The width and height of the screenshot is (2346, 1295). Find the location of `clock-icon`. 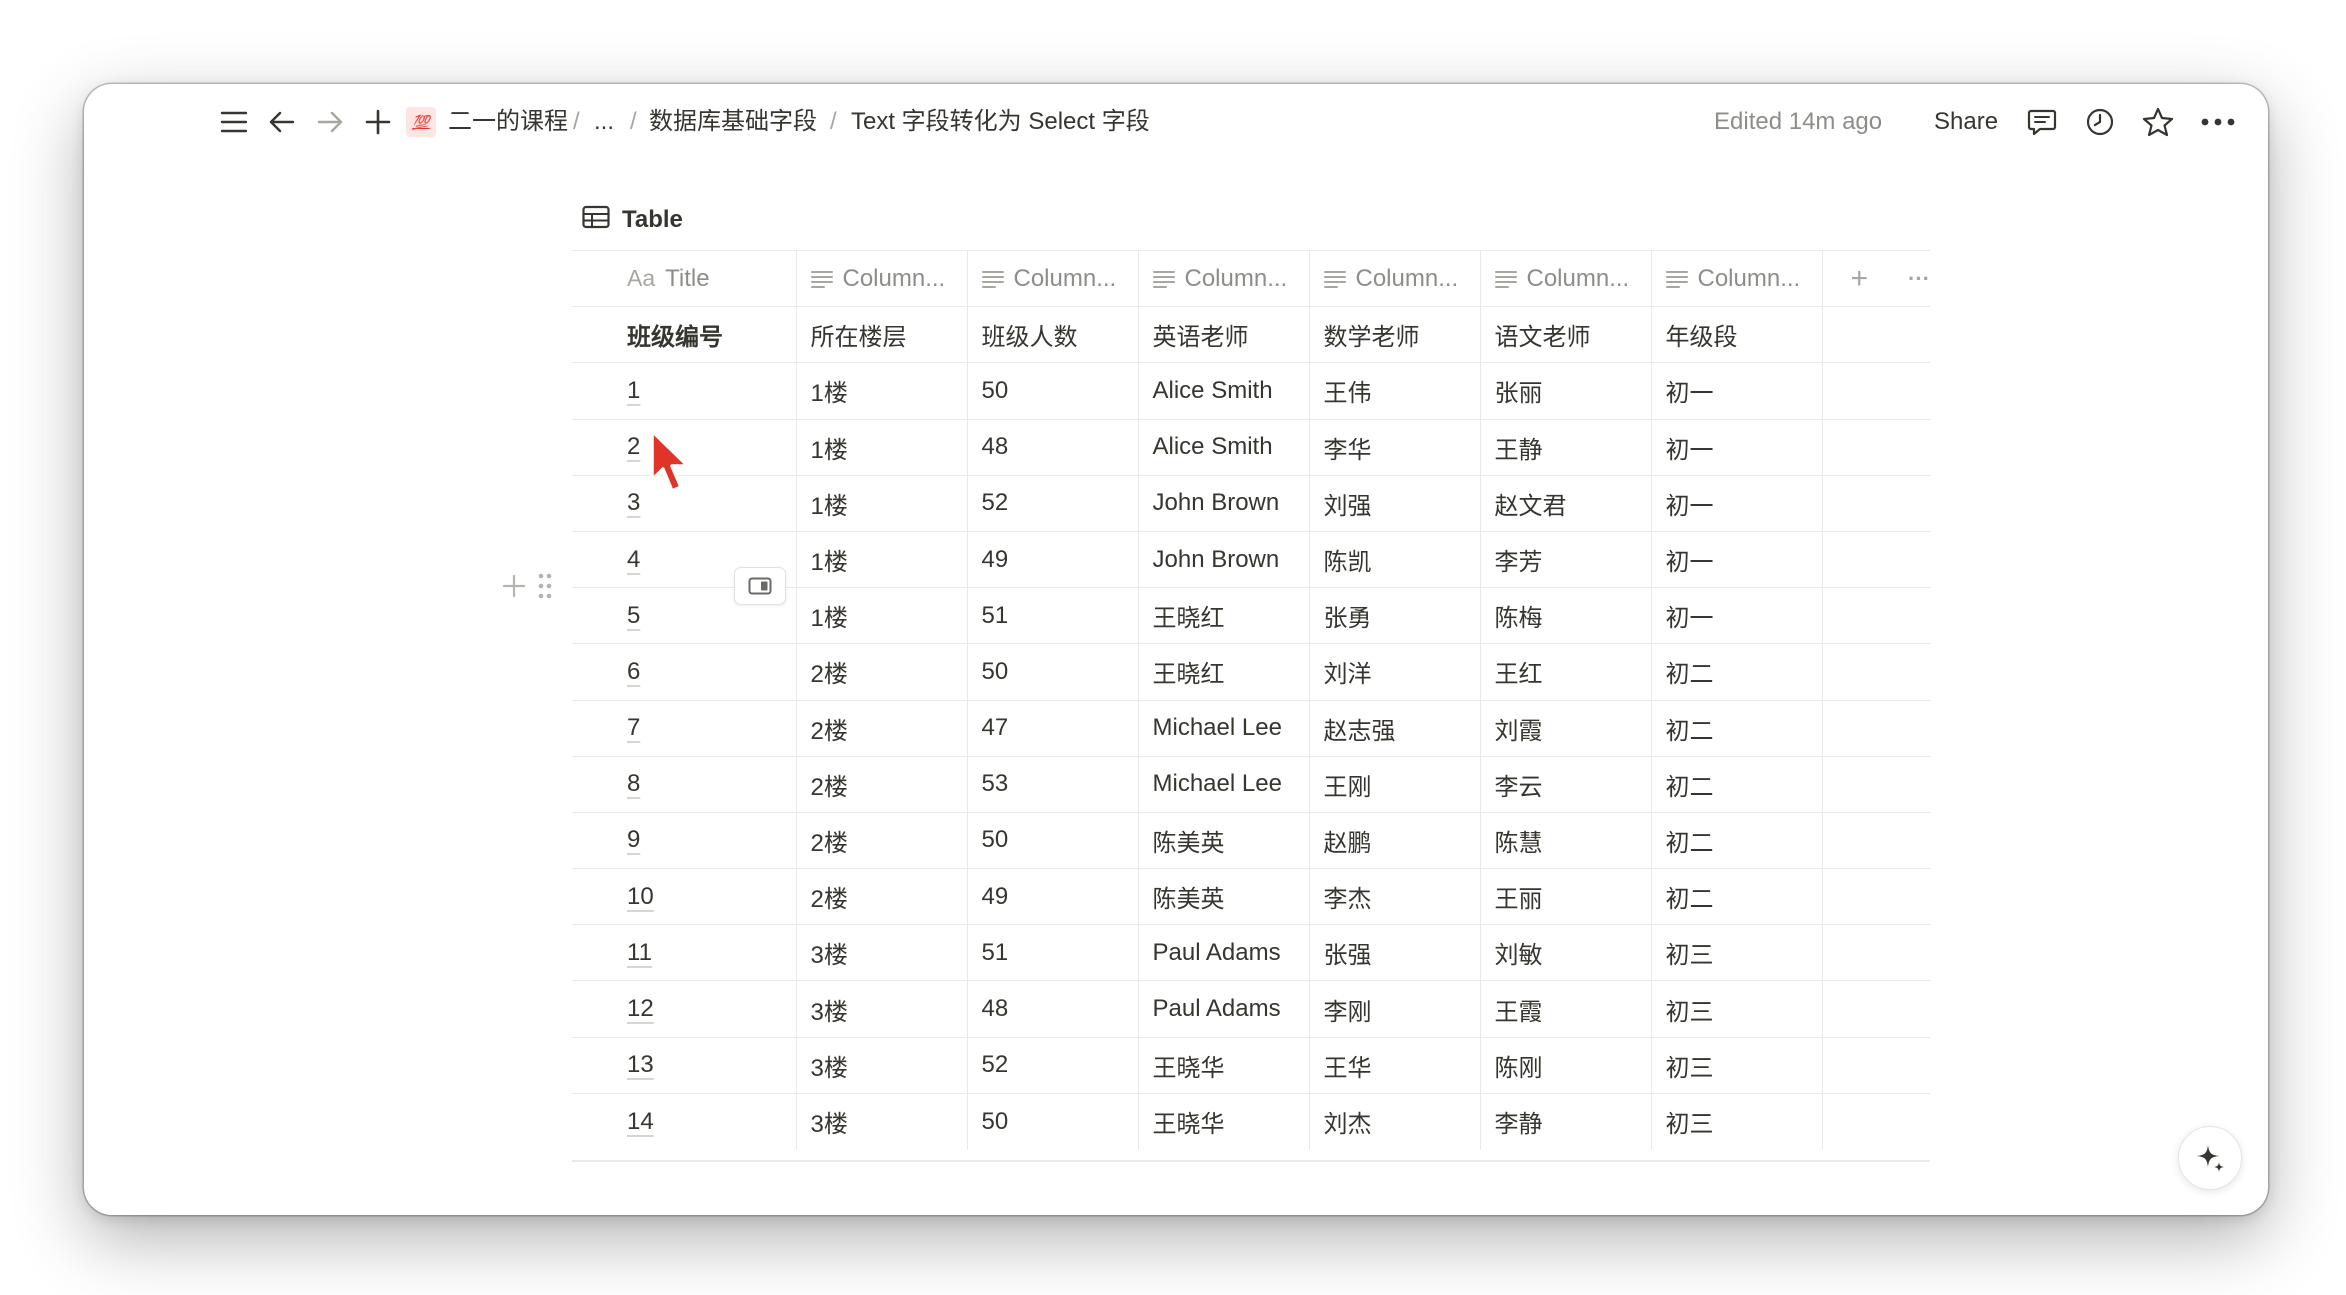

clock-icon is located at coordinates (2100, 122).